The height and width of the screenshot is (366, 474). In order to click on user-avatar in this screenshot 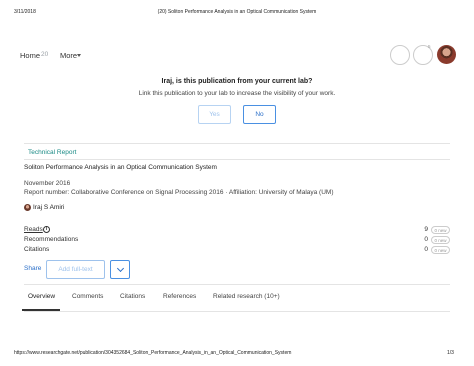, I will do `click(446, 54)`.